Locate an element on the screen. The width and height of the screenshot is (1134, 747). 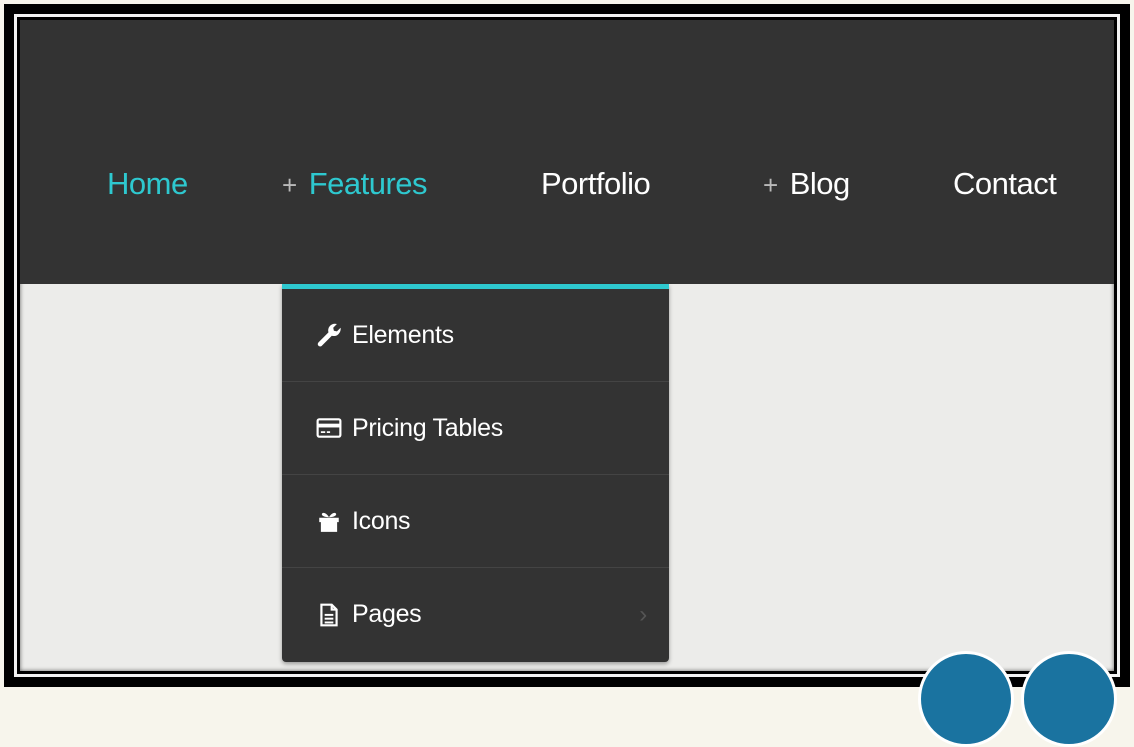
dropdown-item-label: Pricing Tables is located at coordinates (427, 427).